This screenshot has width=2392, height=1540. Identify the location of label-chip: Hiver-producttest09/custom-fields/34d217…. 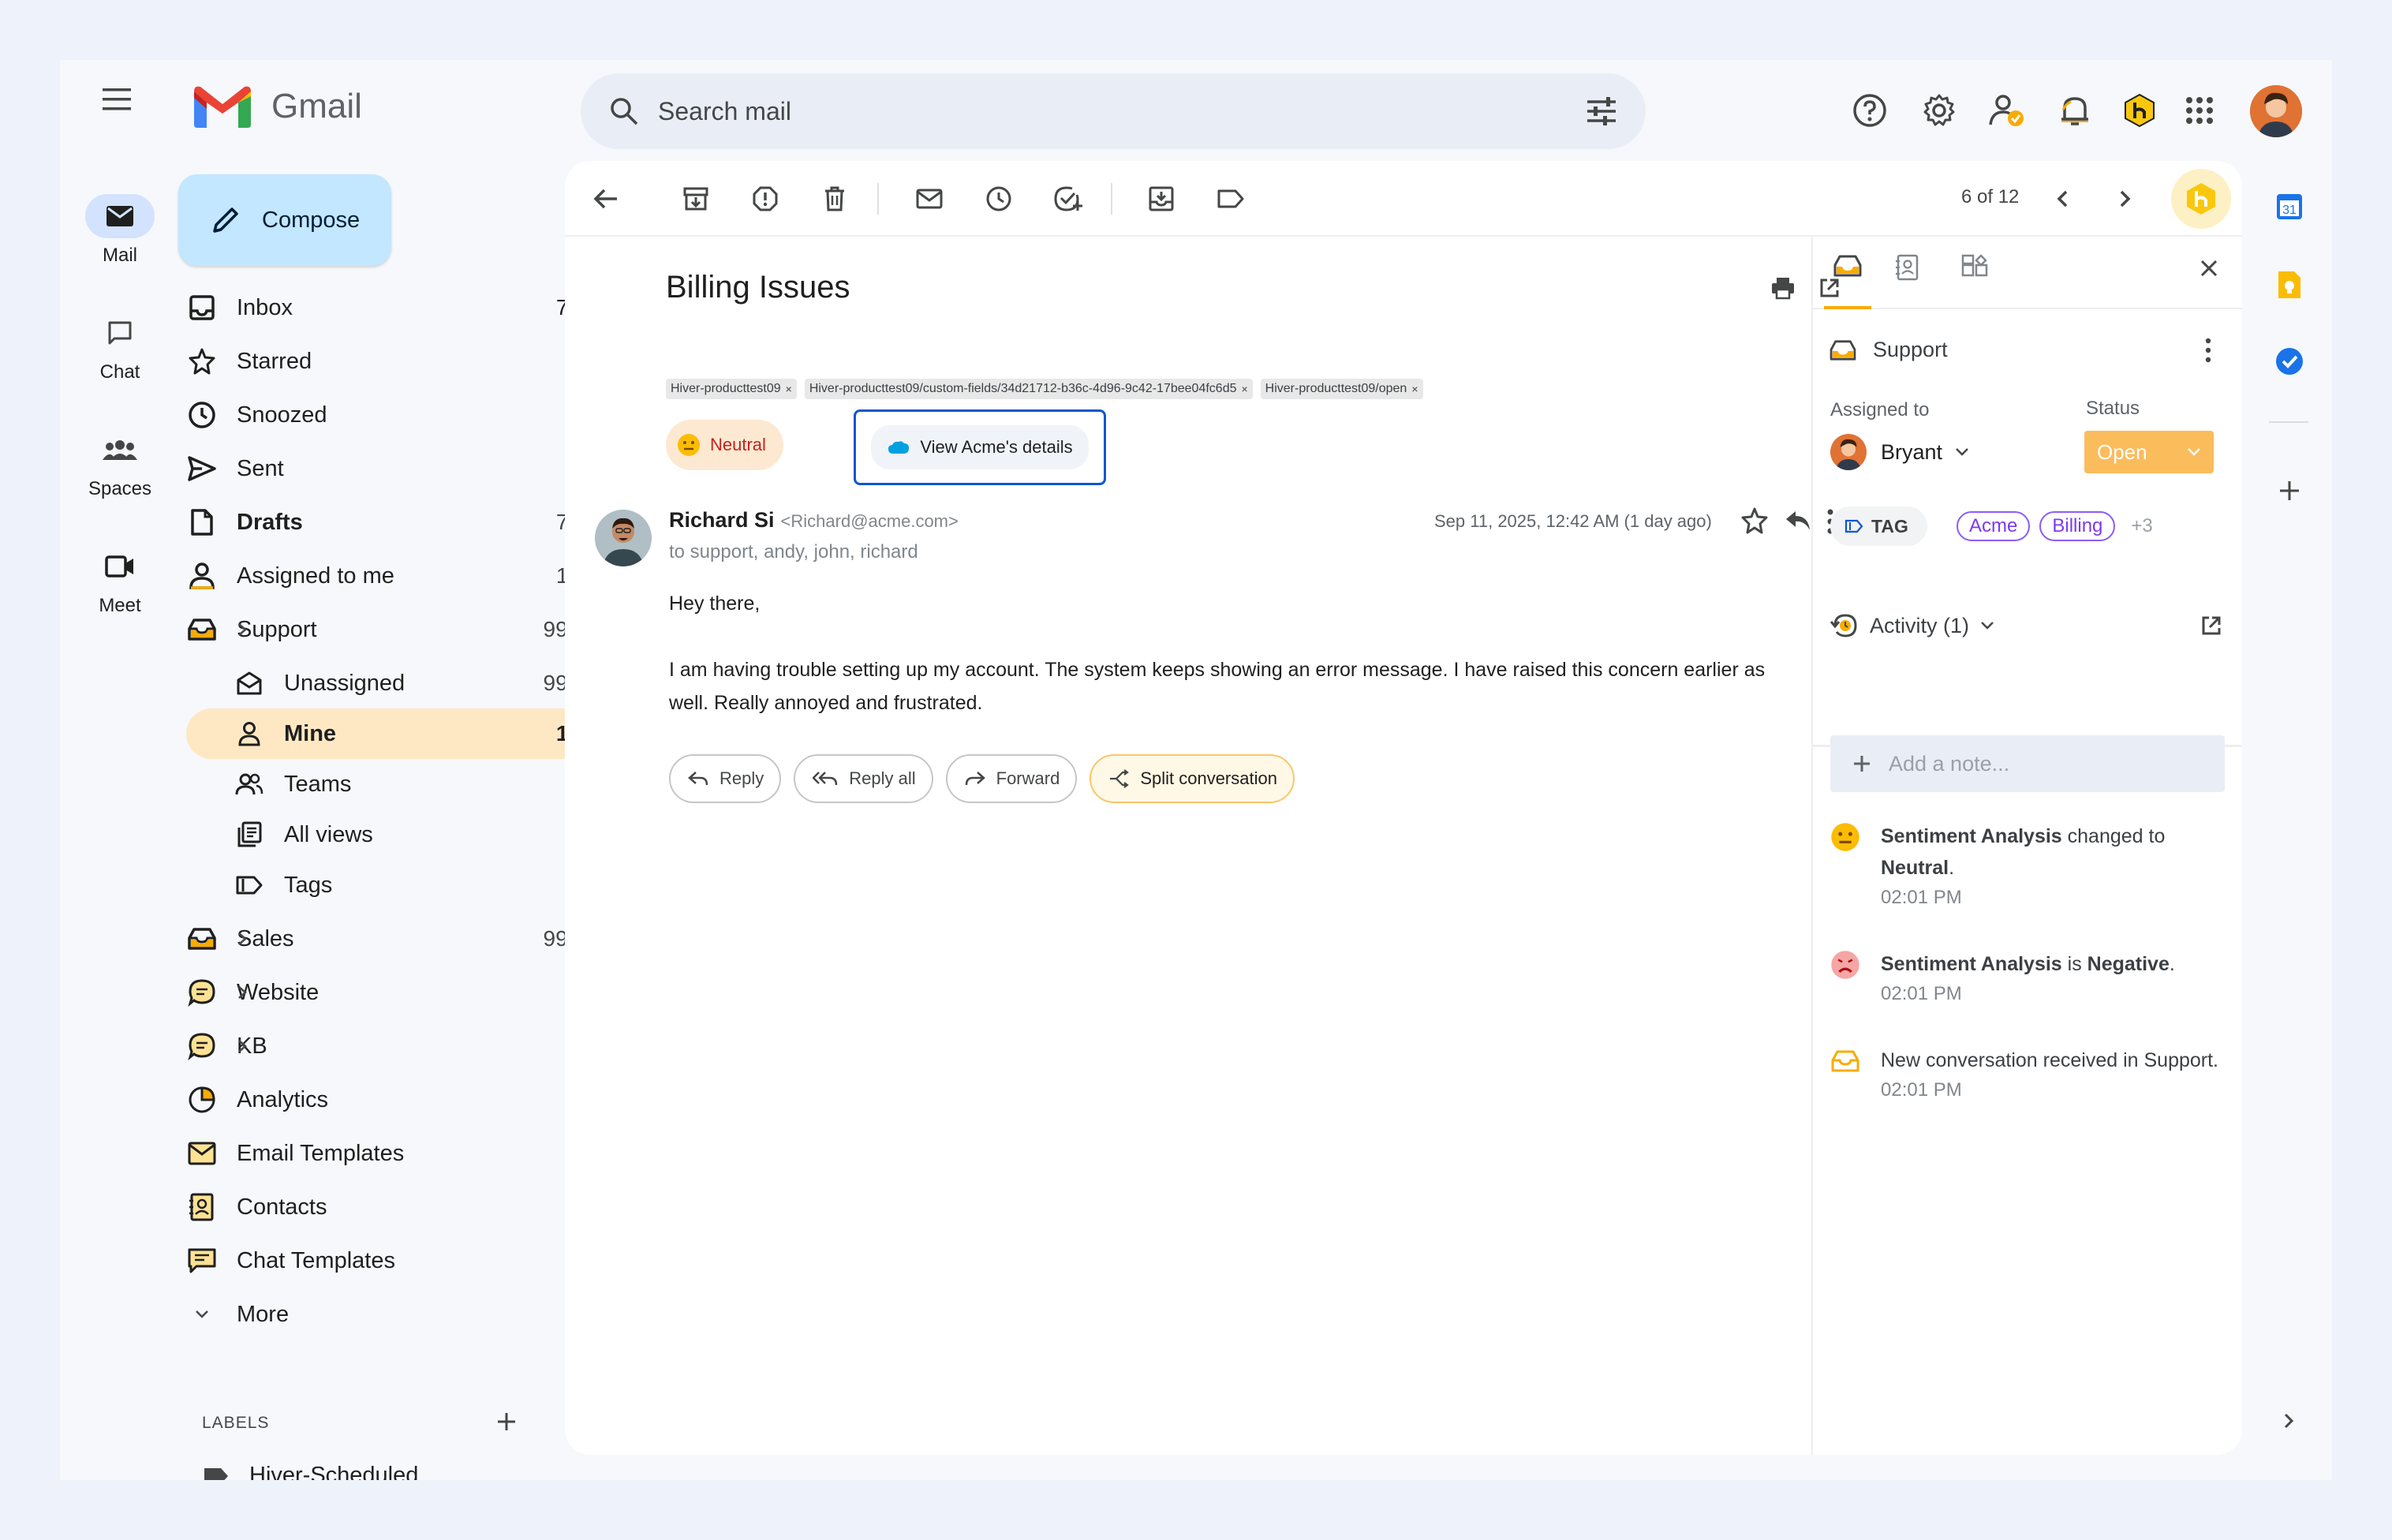
(1028, 389).